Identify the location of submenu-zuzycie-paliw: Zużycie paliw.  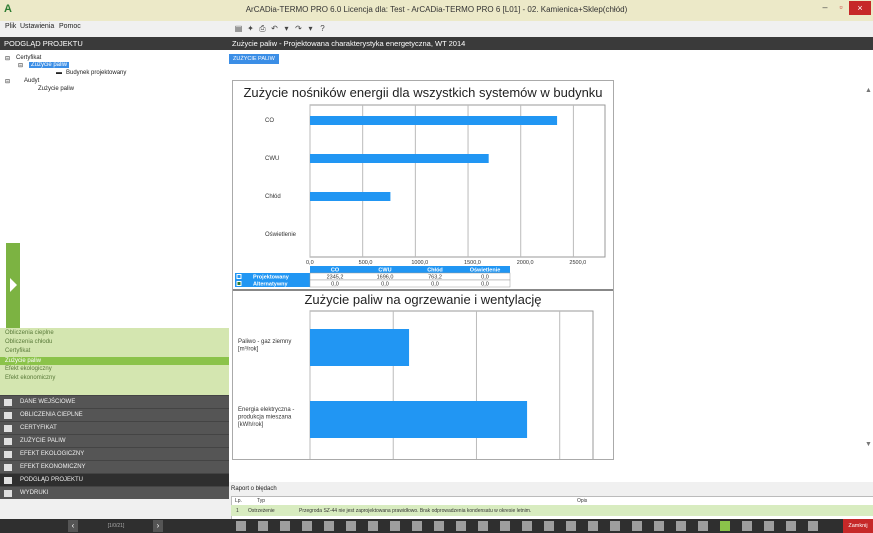
(114, 361).